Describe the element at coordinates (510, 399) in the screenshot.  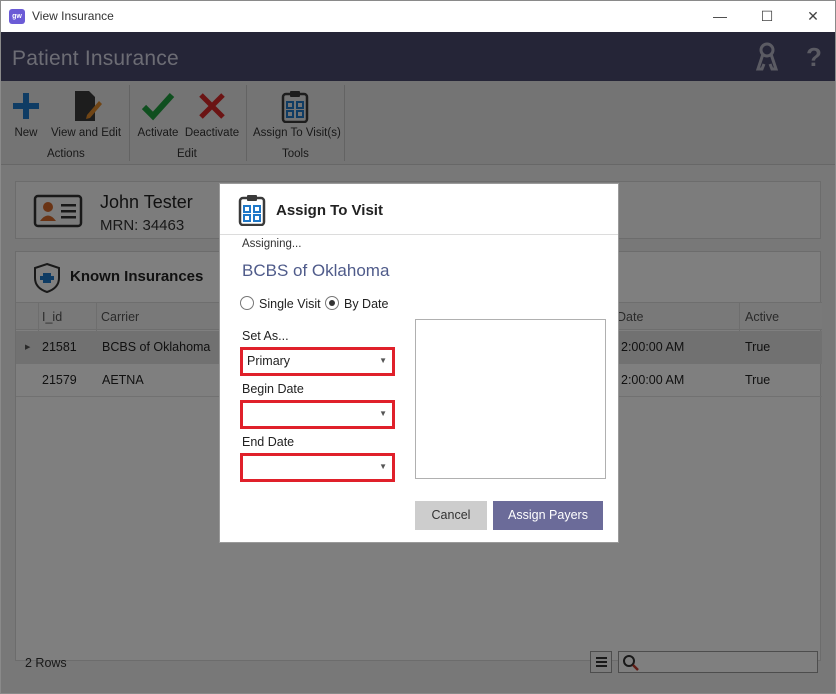
I see `visits-list-box` at that location.